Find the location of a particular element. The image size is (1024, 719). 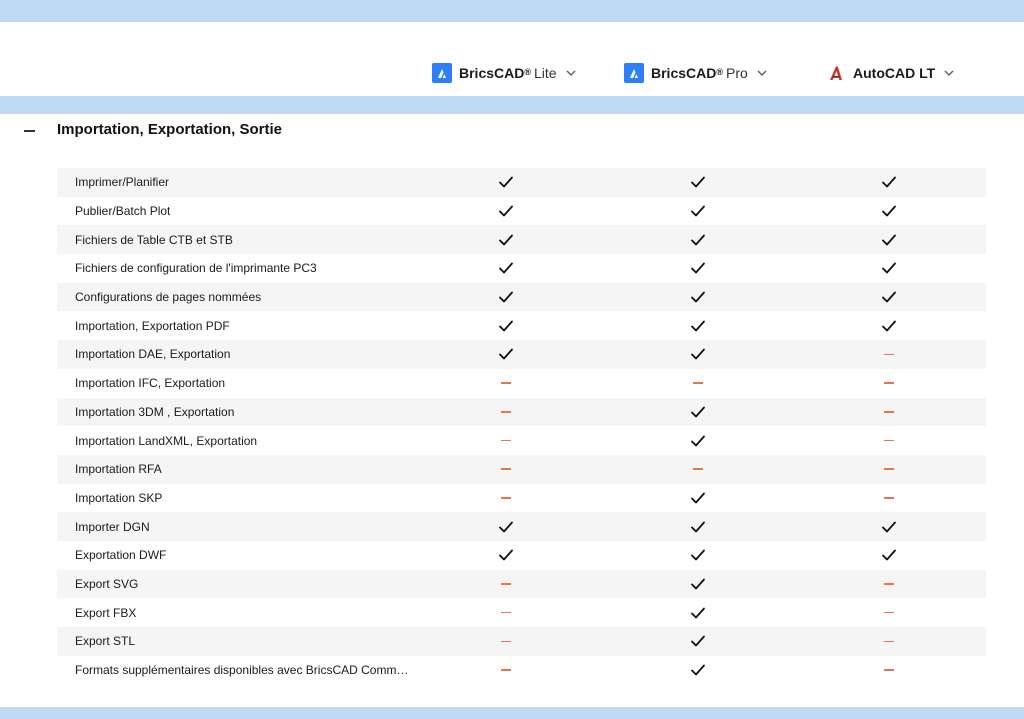

table-row: Importation 3DM , Exportation is located at coordinates (521, 412).